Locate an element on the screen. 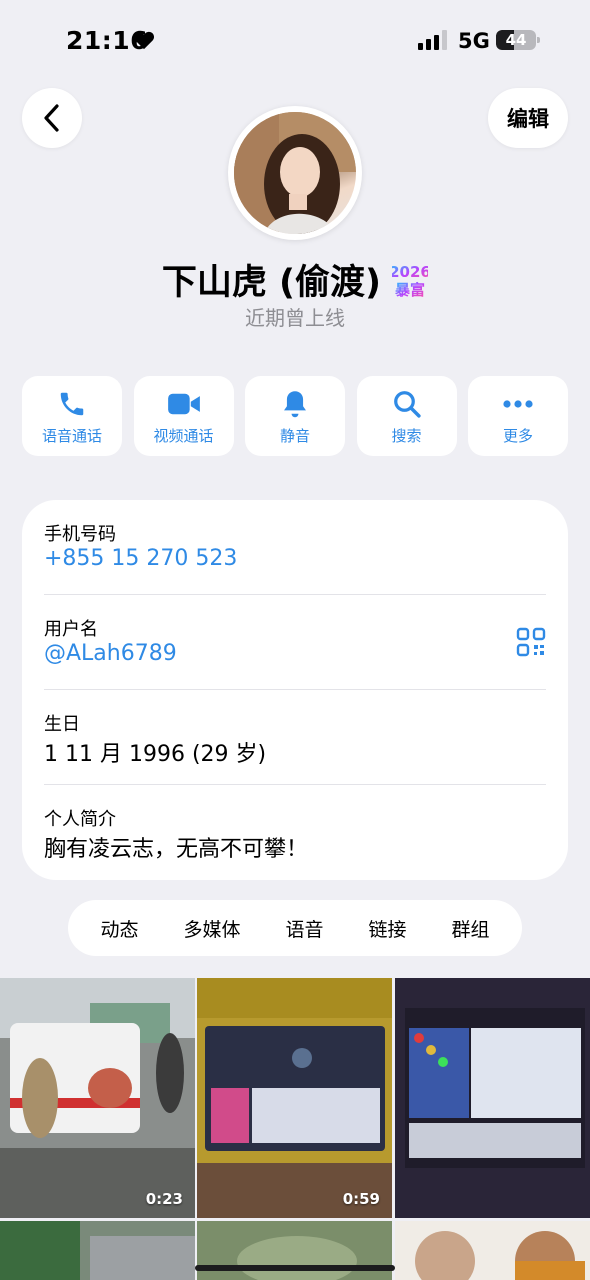 Image resolution: width=590 pixels, height=1280 pixels. edit-button: 编辑 is located at coordinates (528, 118).